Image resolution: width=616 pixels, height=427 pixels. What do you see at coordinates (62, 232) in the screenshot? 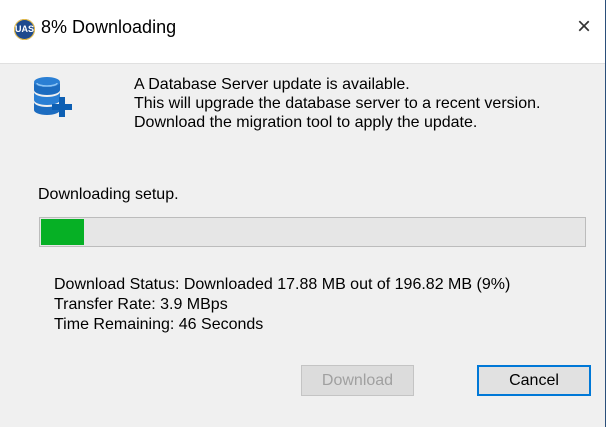
I see `progress-fill` at bounding box center [62, 232].